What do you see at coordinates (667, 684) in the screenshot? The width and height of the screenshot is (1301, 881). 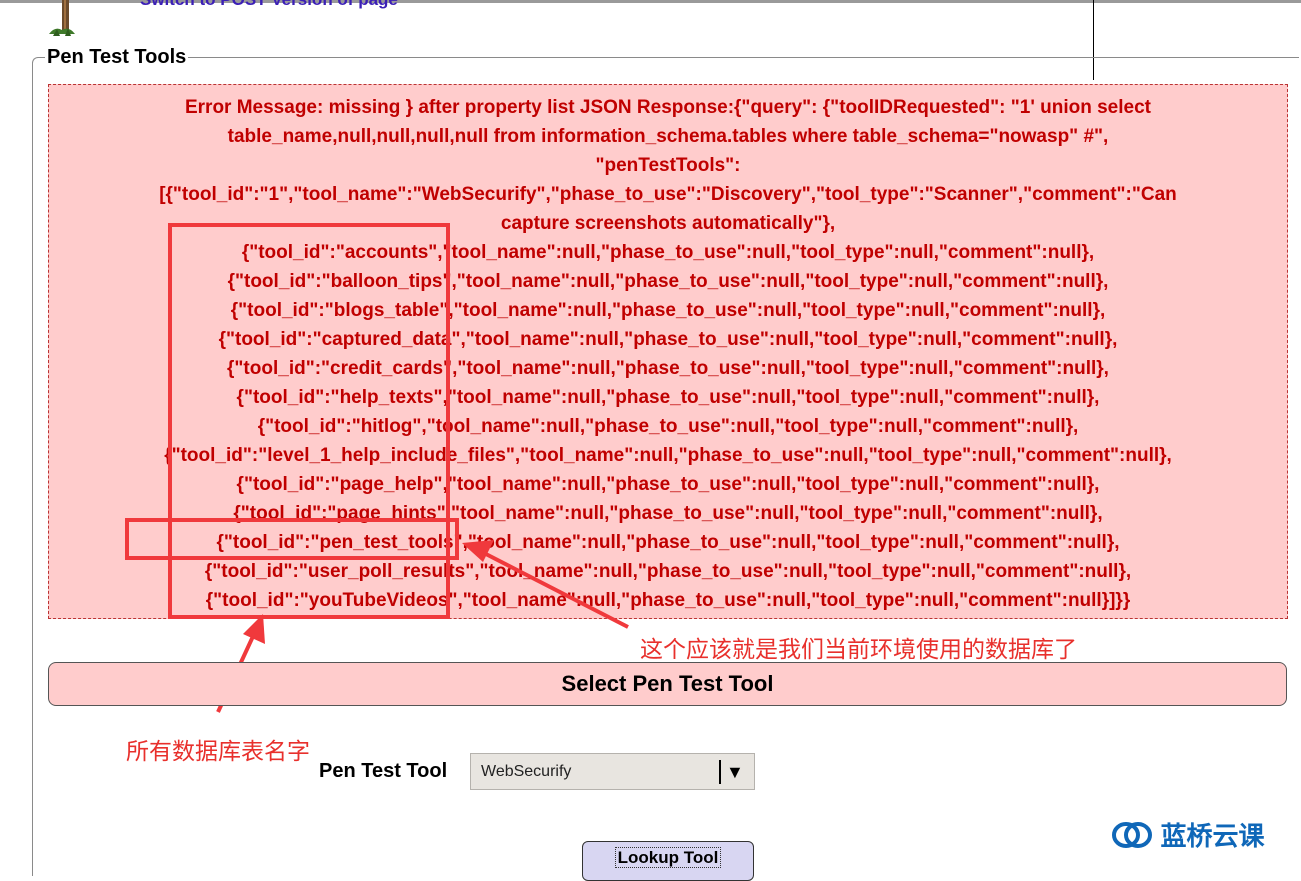 I see `select-pen-test-tool-header: Select Pen Test Tool` at bounding box center [667, 684].